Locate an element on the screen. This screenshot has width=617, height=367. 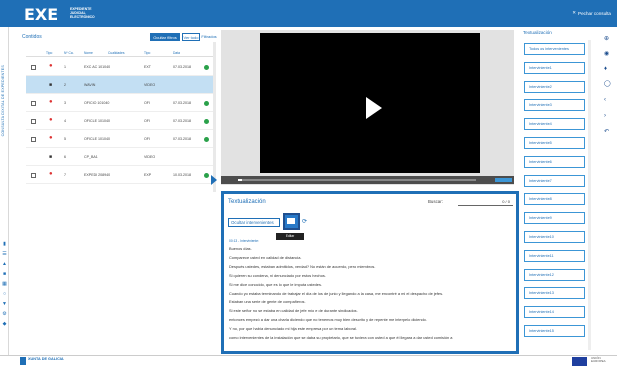
col-name: Nome is located at coordinates (88, 53).